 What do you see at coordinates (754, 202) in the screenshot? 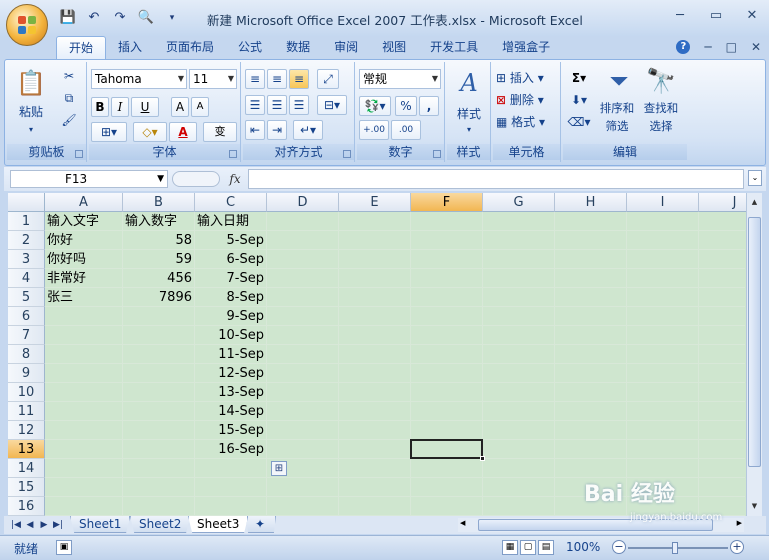
I see `scroll-up-icon: ▲` at bounding box center [754, 202].